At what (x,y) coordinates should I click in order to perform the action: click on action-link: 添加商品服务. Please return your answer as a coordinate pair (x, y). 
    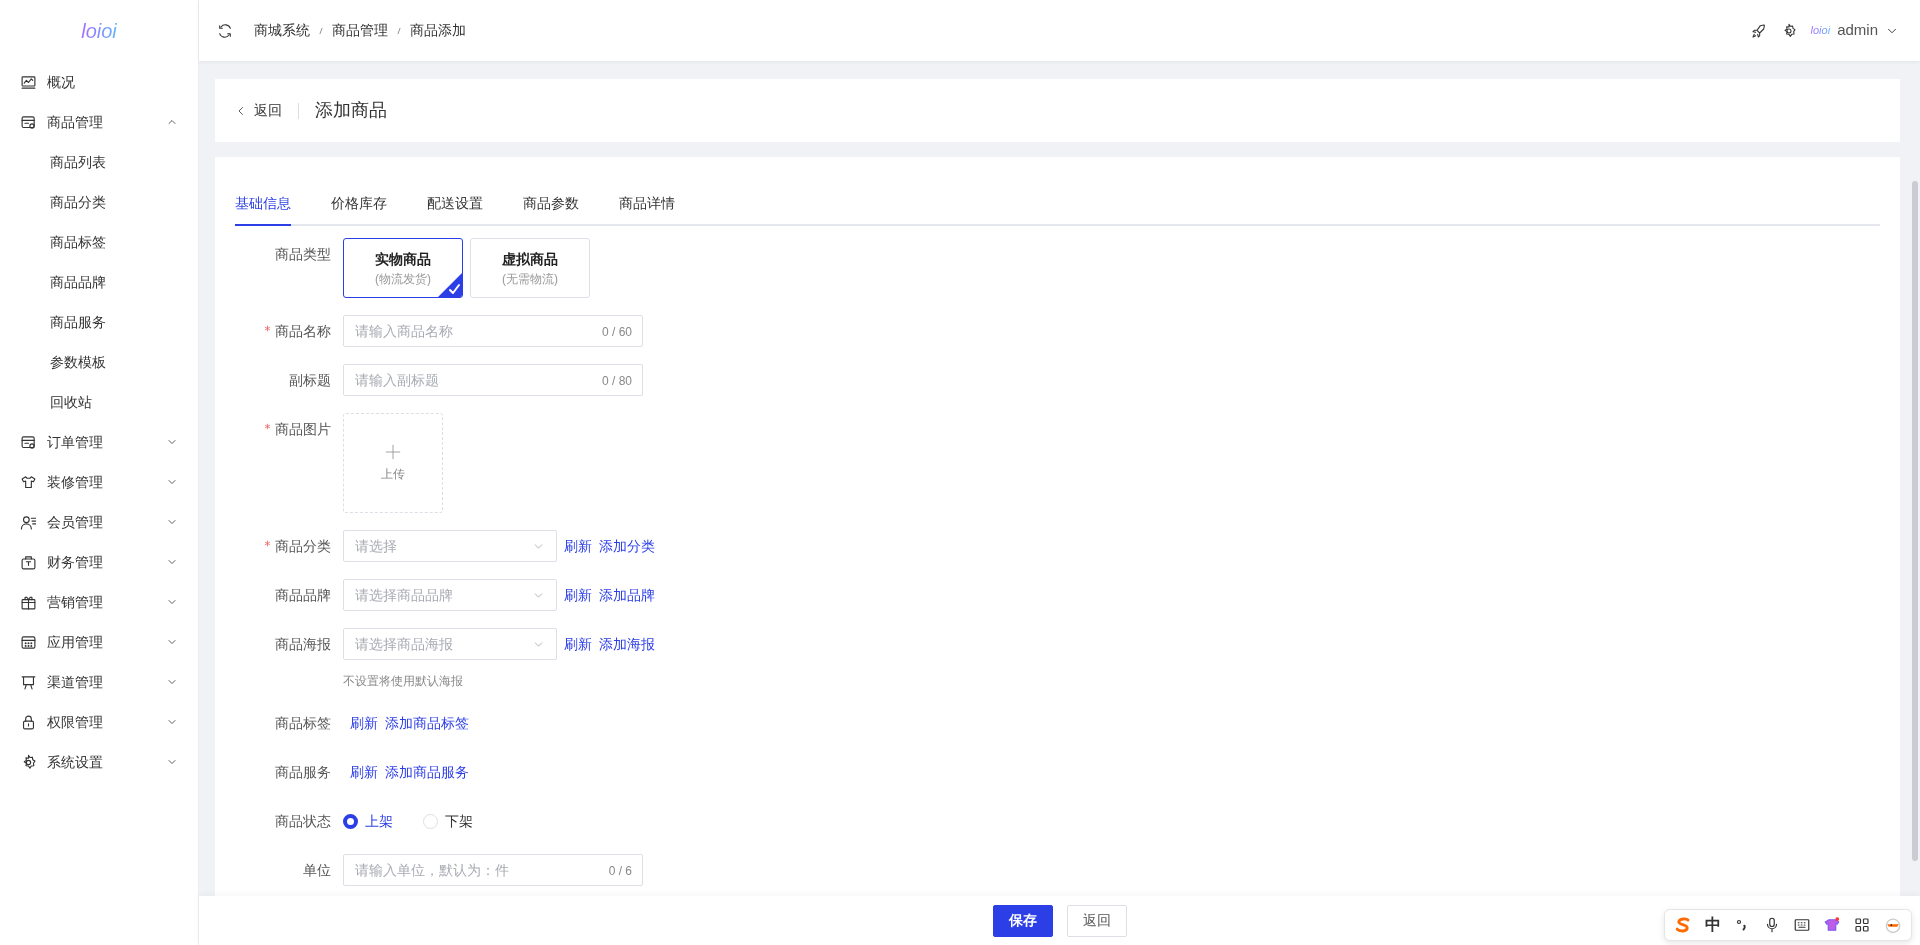
    Looking at the image, I should click on (427, 772).